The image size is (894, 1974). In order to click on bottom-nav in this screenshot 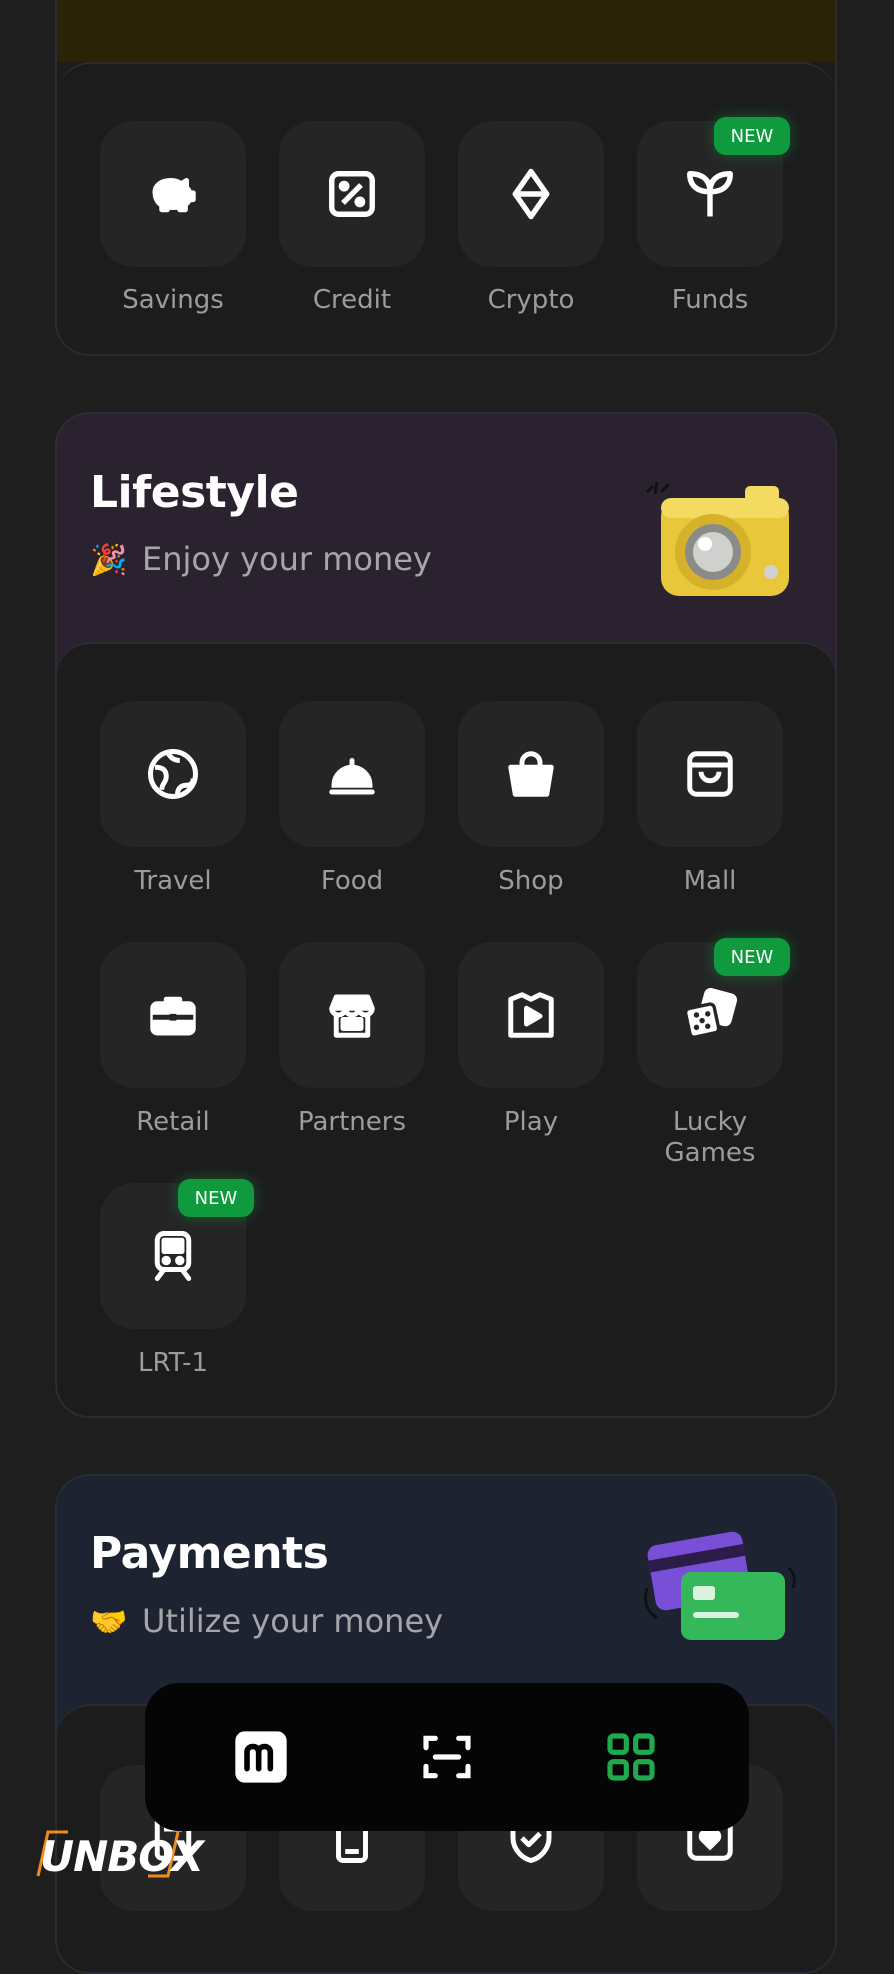, I will do `click(447, 1757)`.